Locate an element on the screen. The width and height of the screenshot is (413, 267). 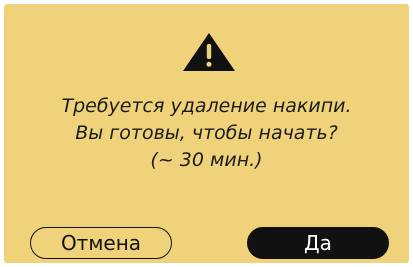
warning-triangle-icon is located at coordinates (209, 52).